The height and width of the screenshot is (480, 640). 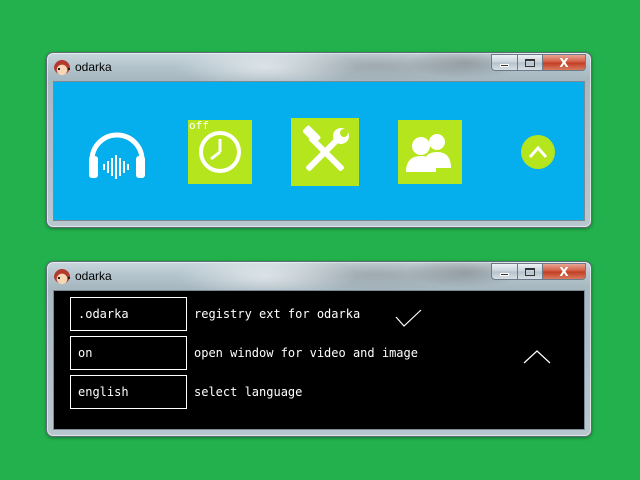 I want to click on collapse-button, so click(x=538, y=152).